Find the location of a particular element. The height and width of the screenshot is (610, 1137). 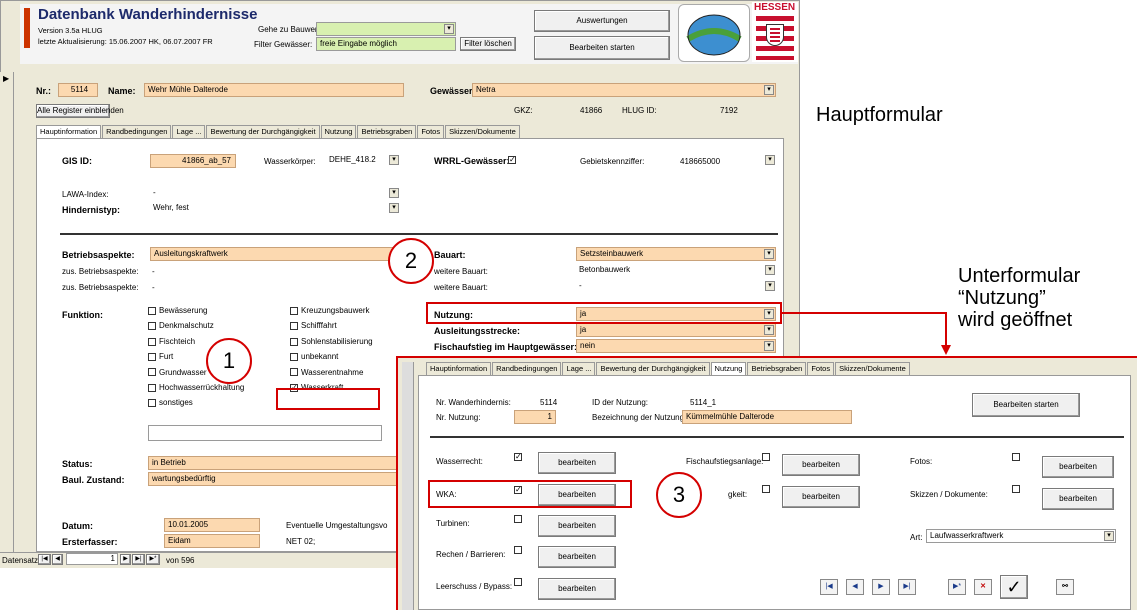

connector-arrow is located at coordinates (866, 333).